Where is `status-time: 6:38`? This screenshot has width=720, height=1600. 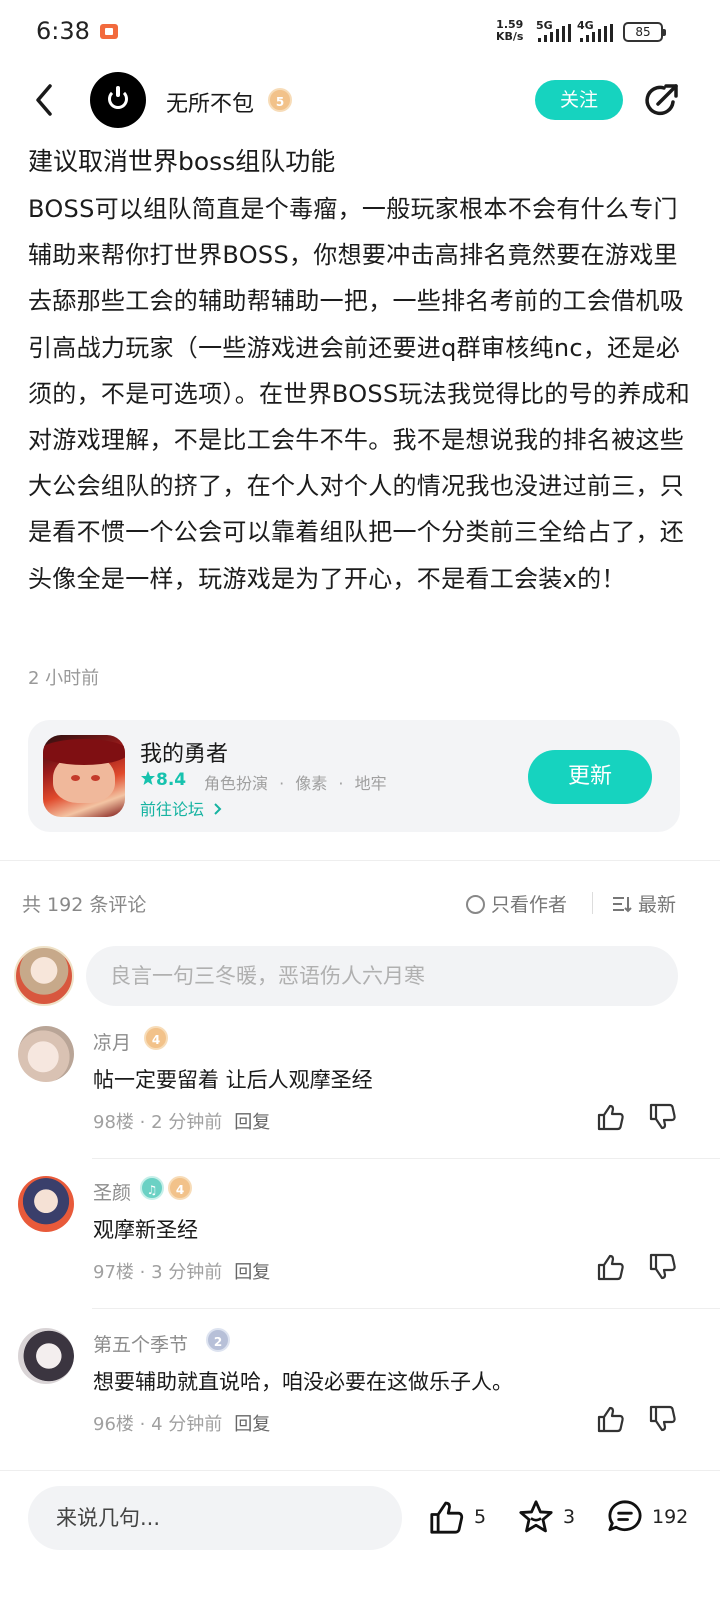 status-time: 6:38 is located at coordinates (63, 31).